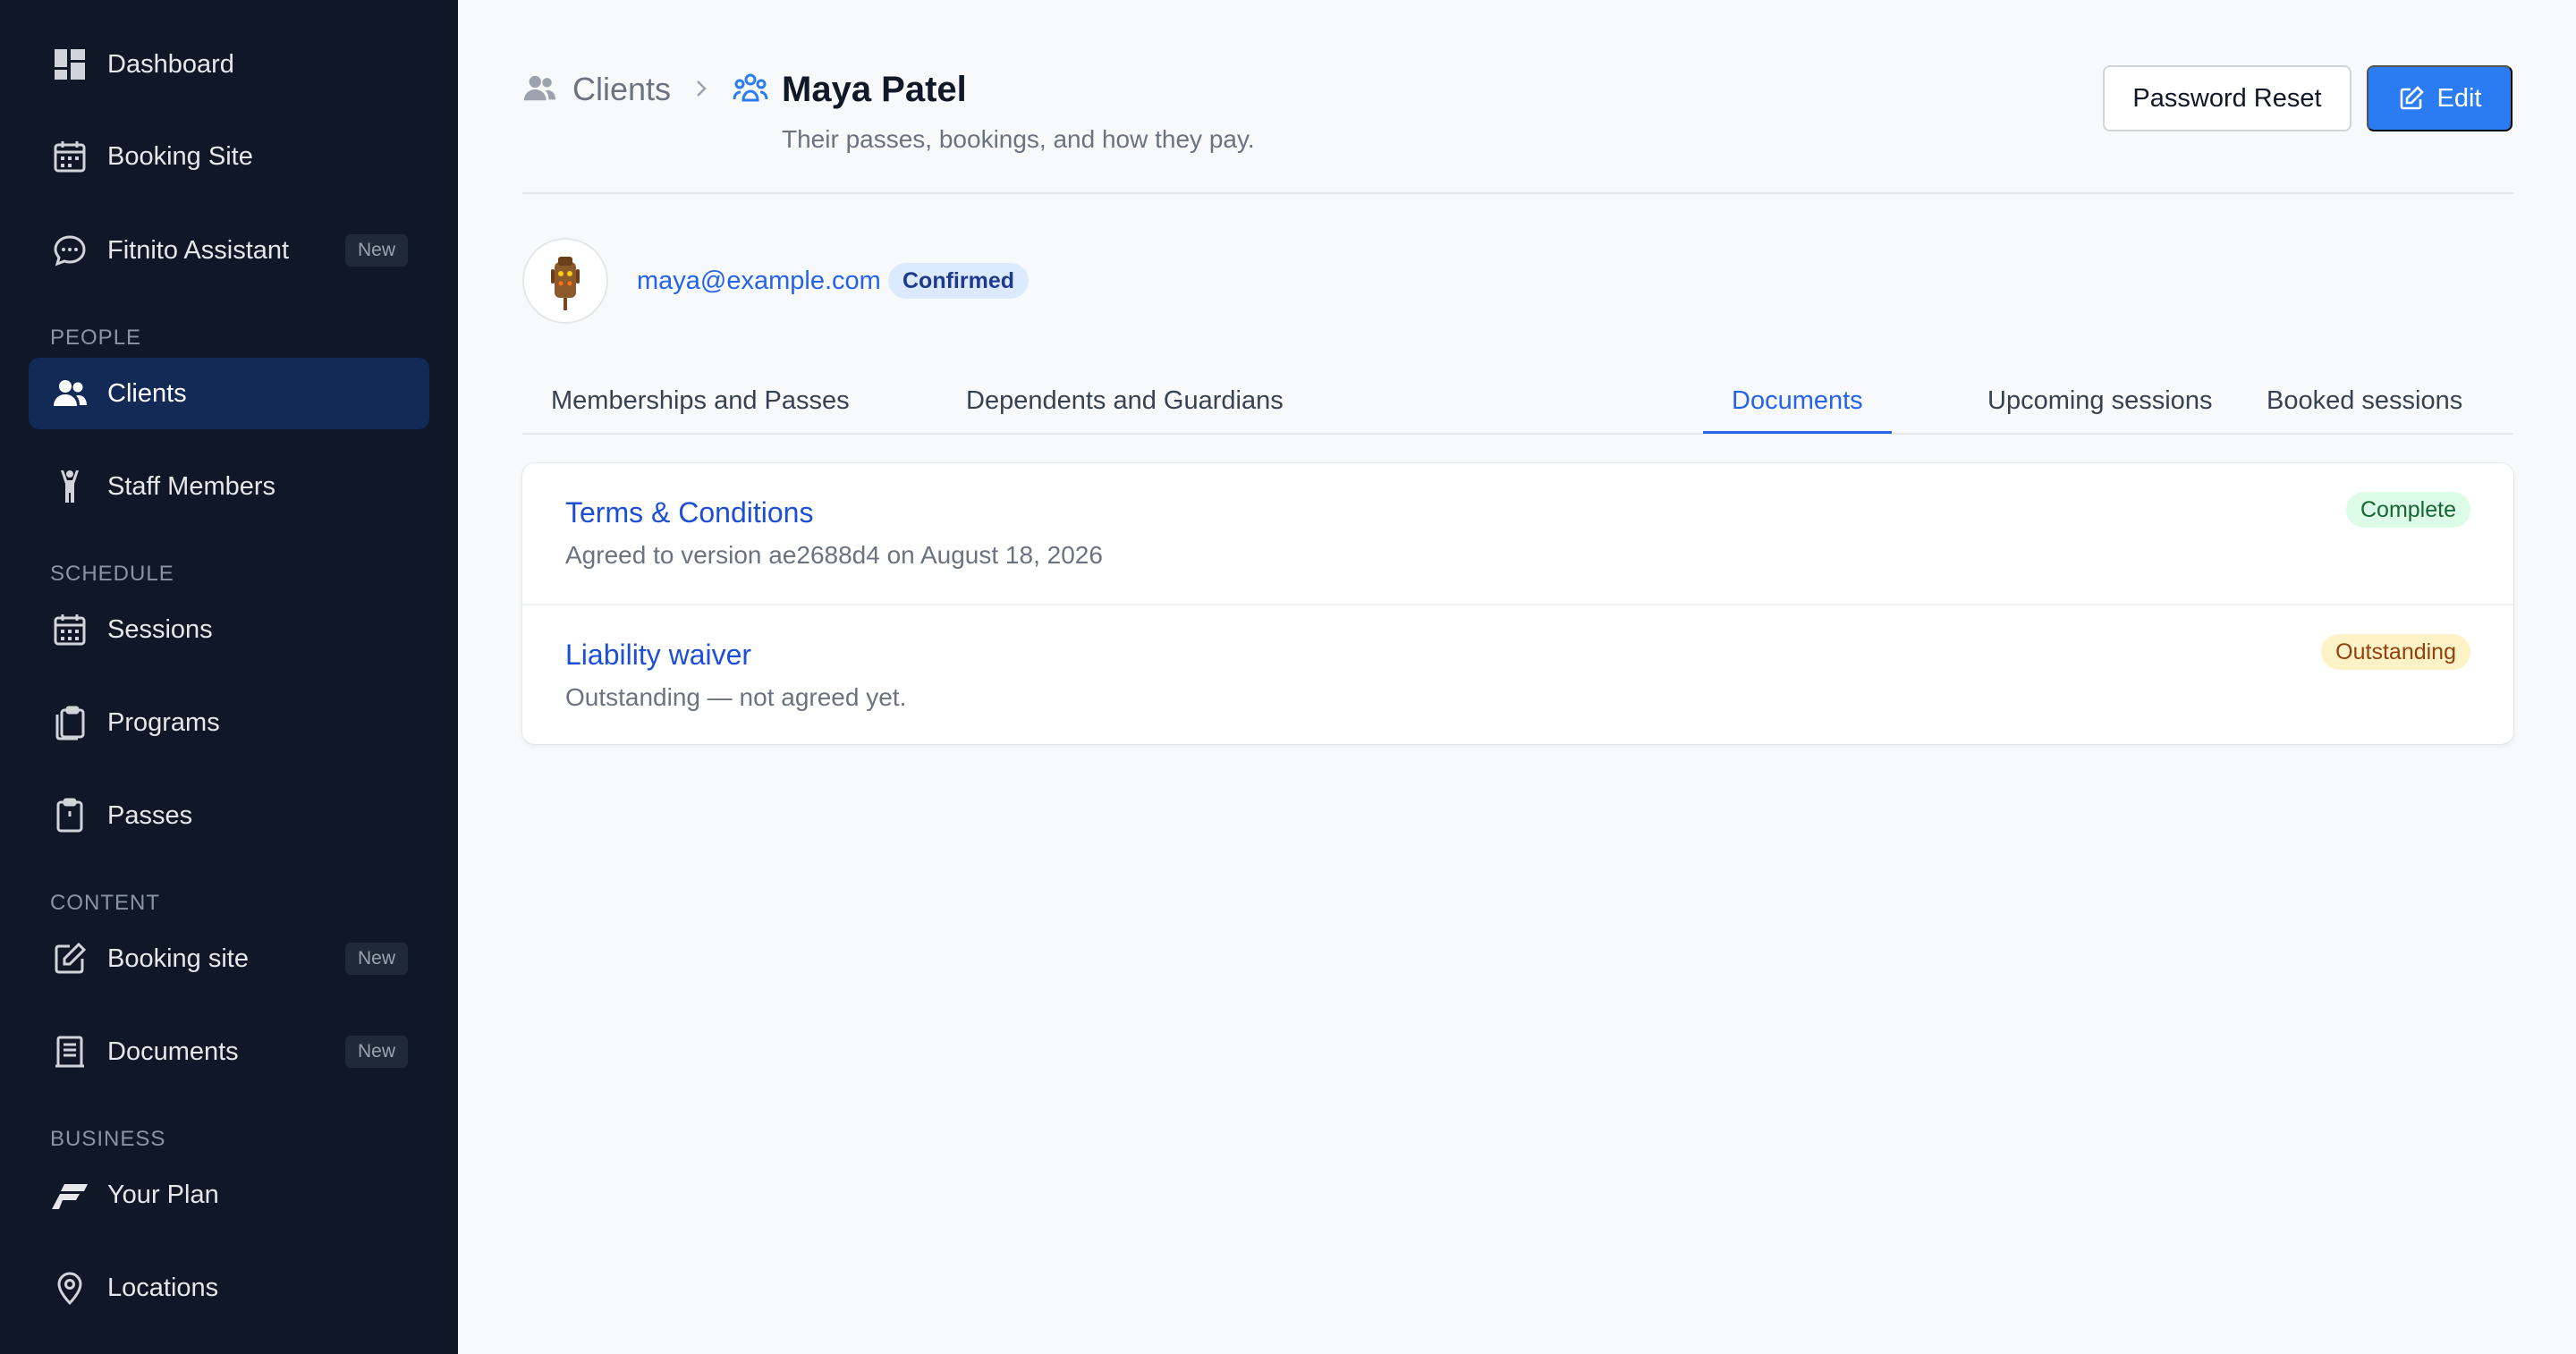 The height and width of the screenshot is (1354, 2576). Describe the element at coordinates (163, 1288) in the screenshot. I see `sidebar-item-label: Locations` at that location.